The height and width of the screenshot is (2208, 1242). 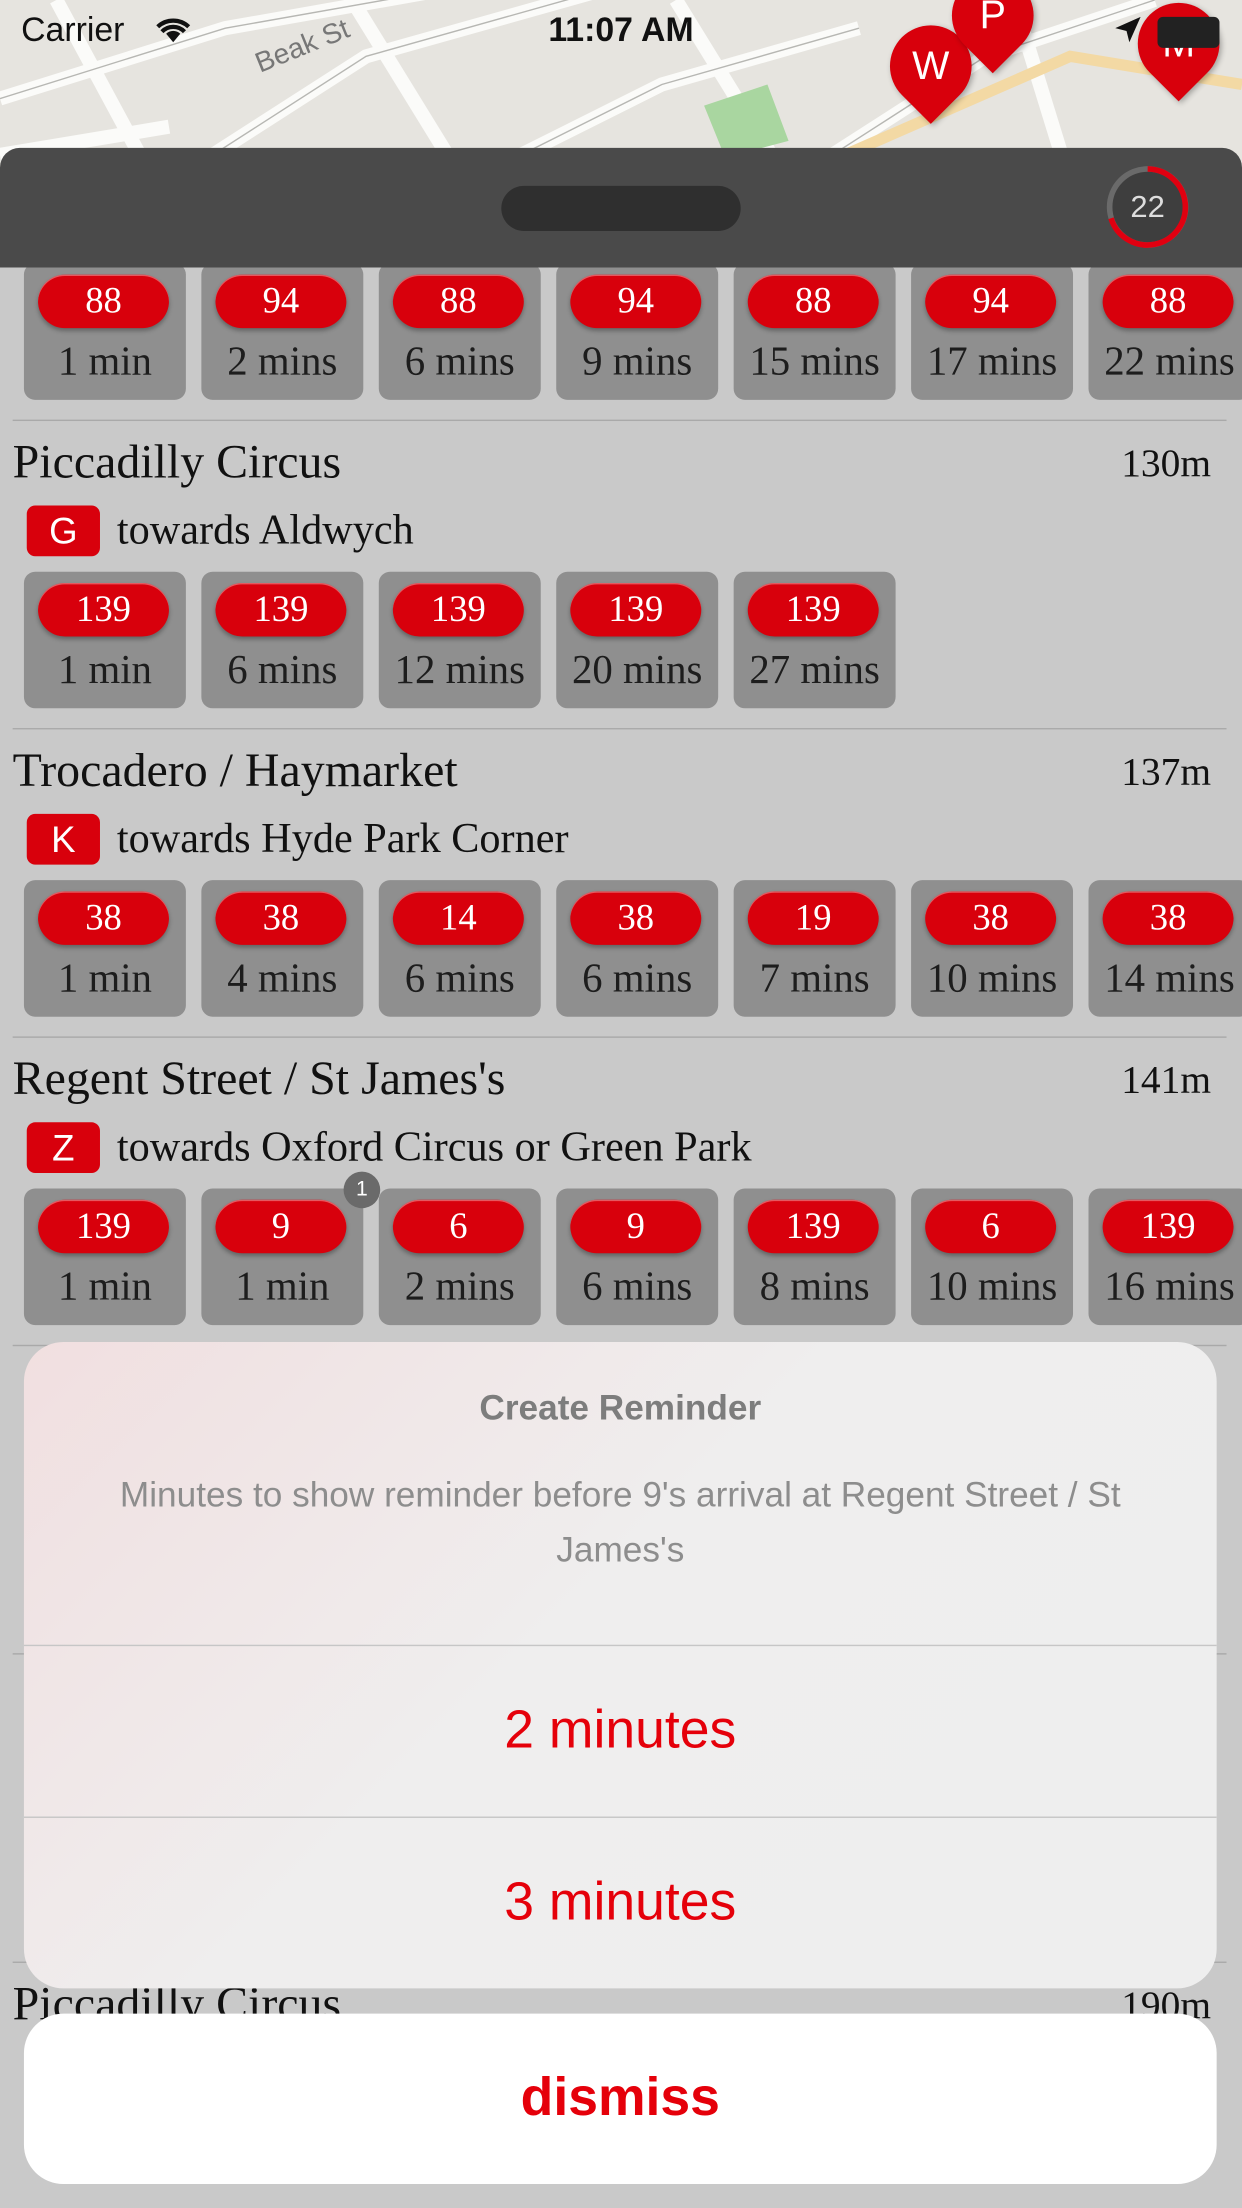 What do you see at coordinates (1169, 362) in the screenshot?
I see `eta-label: 22 mins` at bounding box center [1169, 362].